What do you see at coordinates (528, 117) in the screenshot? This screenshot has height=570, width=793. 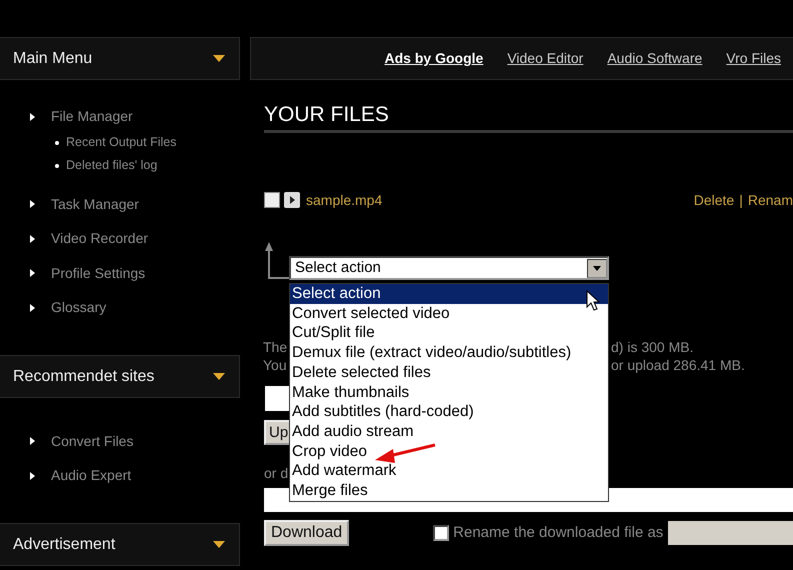 I see `page-heading: YOUR FILES` at bounding box center [528, 117].